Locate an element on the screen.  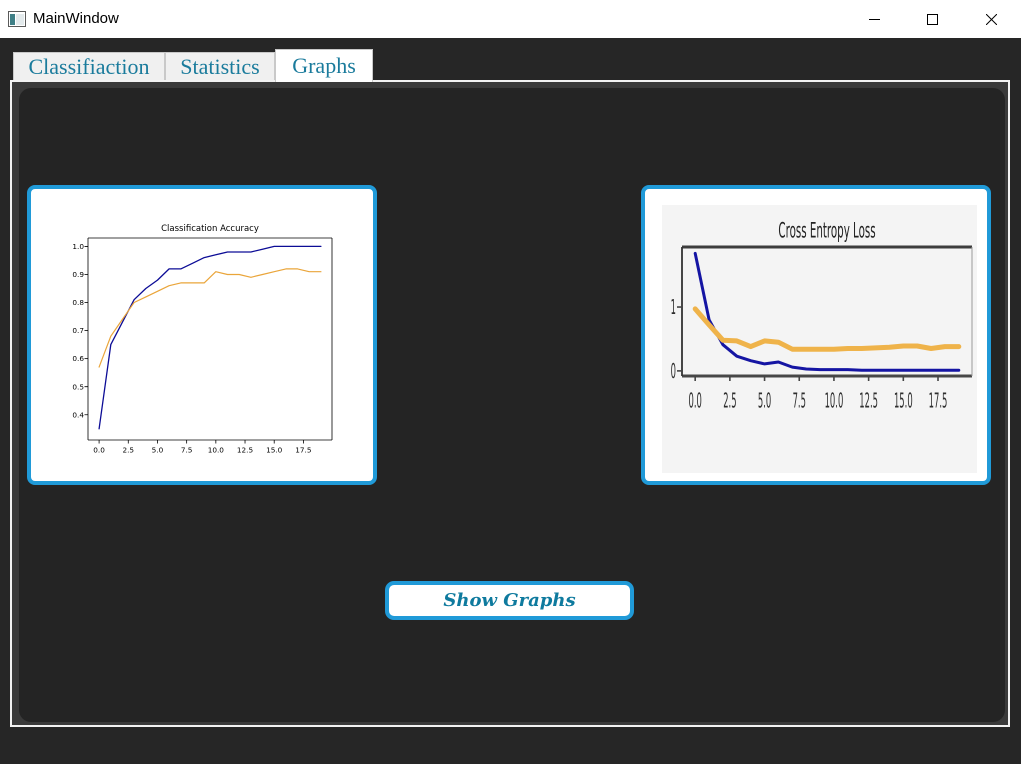
maximize-button is located at coordinates (932, 19).